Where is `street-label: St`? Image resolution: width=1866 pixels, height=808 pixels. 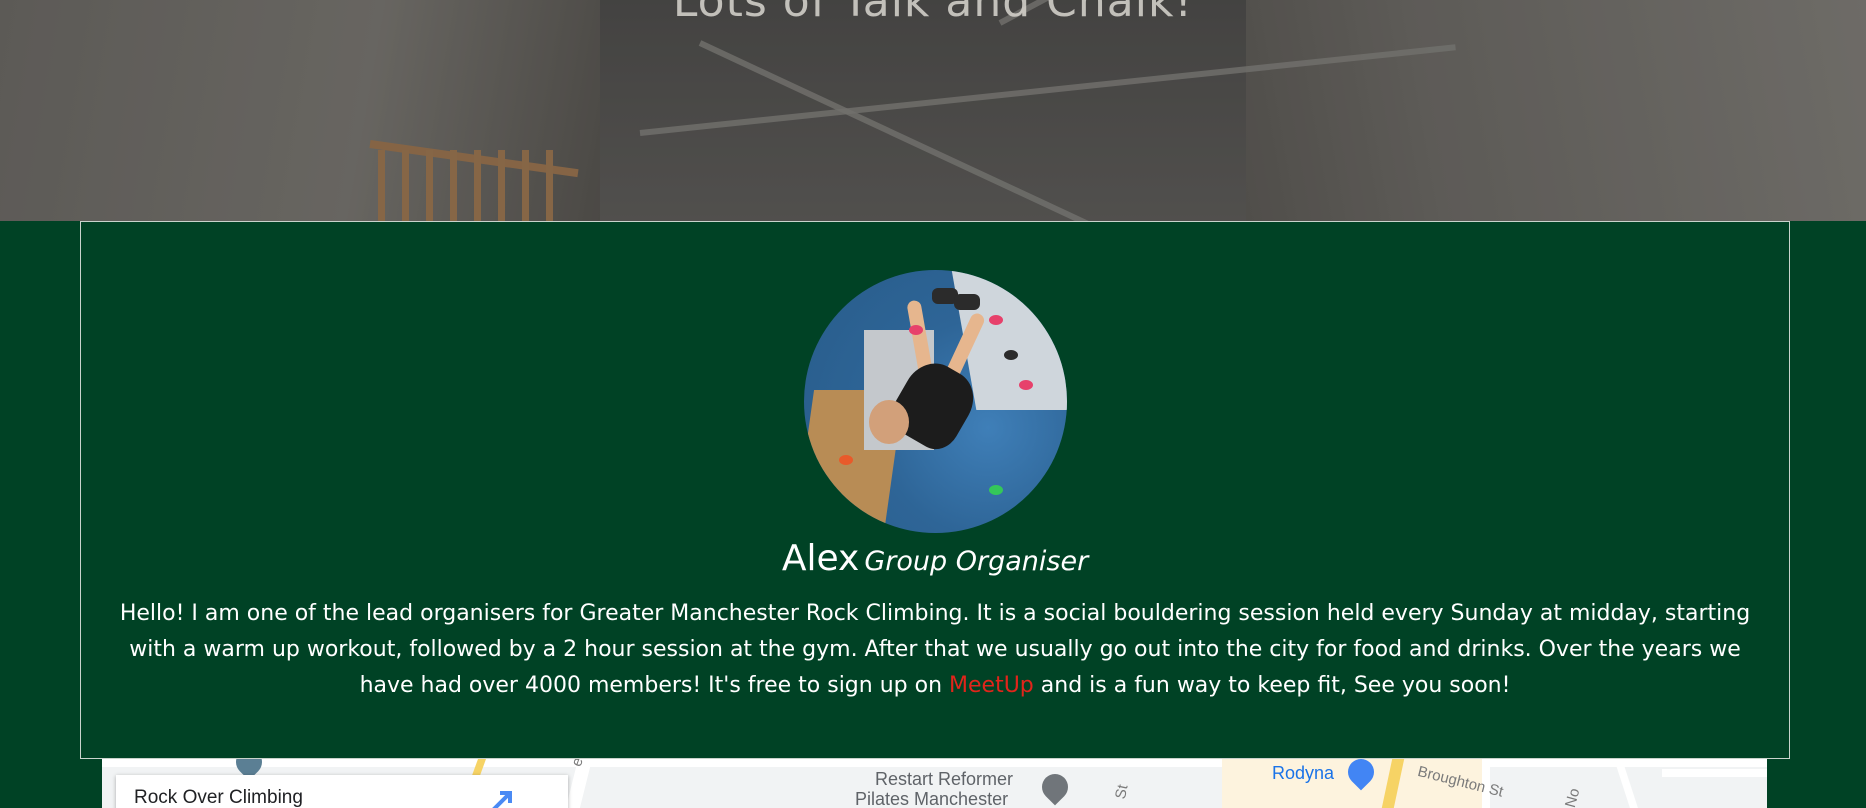 street-label: St is located at coordinates (1122, 792).